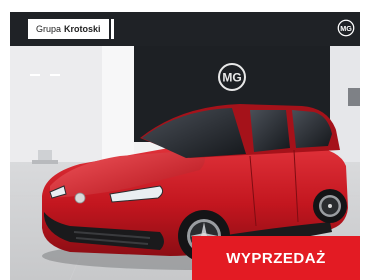 This screenshot has height=280, width=370. What do you see at coordinates (112, 29) in the screenshot?
I see `dealer-badge-divider` at bounding box center [112, 29].